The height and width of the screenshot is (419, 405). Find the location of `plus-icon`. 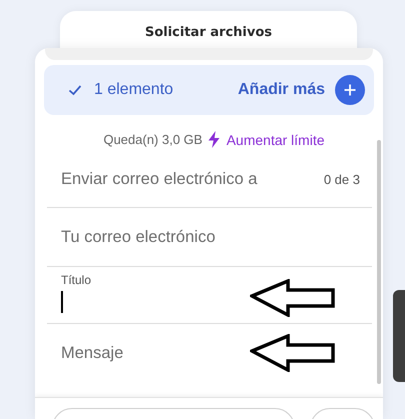

plus-icon is located at coordinates (350, 90).